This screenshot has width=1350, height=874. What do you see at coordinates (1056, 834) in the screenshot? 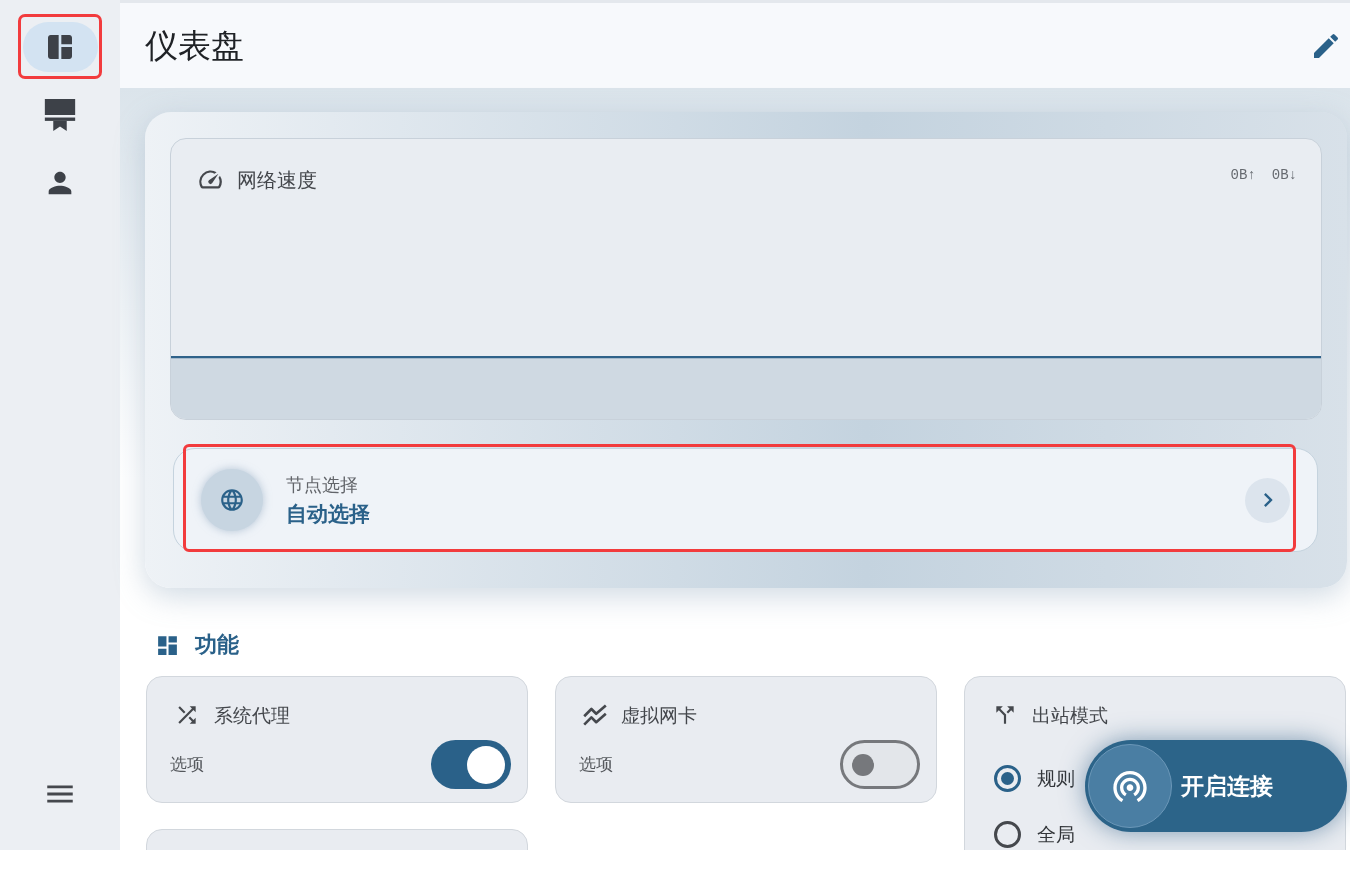
I see `radio-label: 全局` at bounding box center [1056, 834].